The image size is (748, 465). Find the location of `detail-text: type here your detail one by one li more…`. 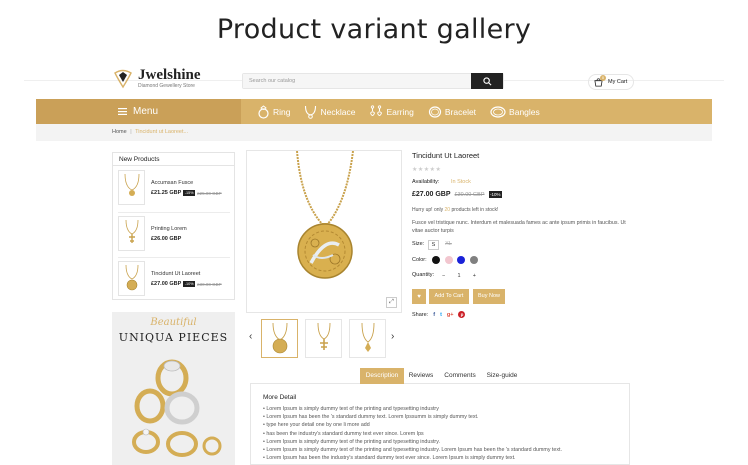

detail-text: type here your detail one by one li more… is located at coordinates (318, 425).